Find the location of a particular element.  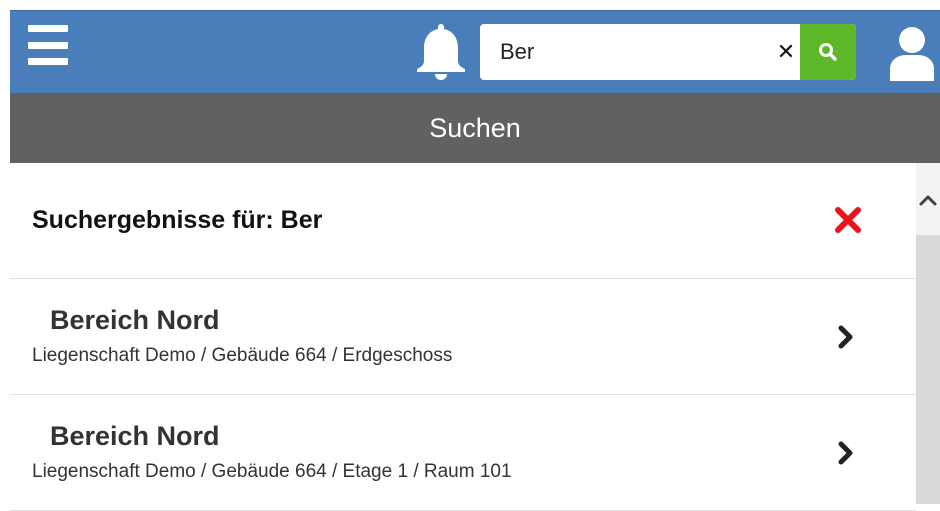

notifications-button is located at coordinates (441, 51).